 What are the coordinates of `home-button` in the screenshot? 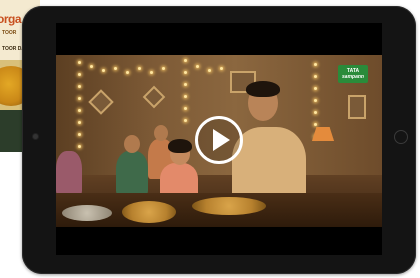 It's located at (401, 137).